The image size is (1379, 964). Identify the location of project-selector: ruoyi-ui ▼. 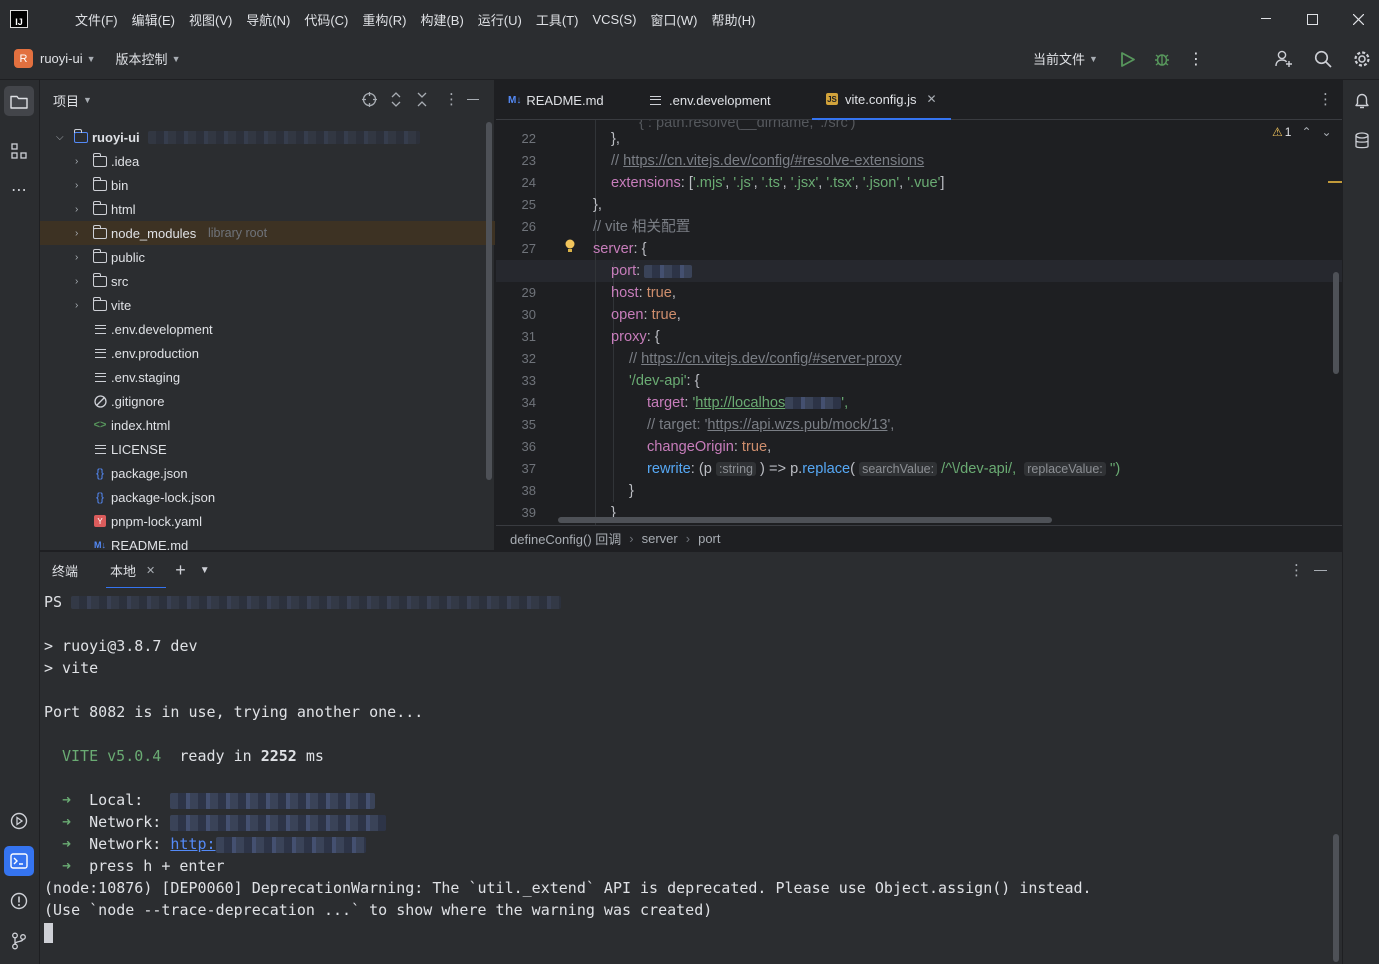
(68, 58).